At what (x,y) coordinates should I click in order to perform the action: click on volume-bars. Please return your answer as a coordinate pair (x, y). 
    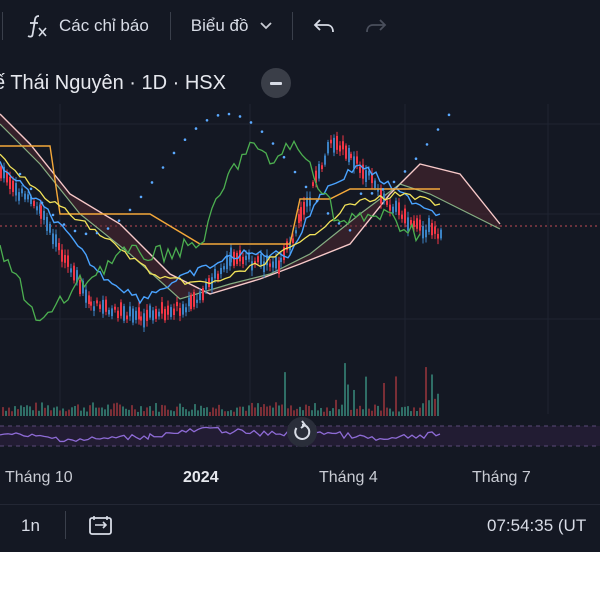
    Looking at the image, I should click on (220, 389).